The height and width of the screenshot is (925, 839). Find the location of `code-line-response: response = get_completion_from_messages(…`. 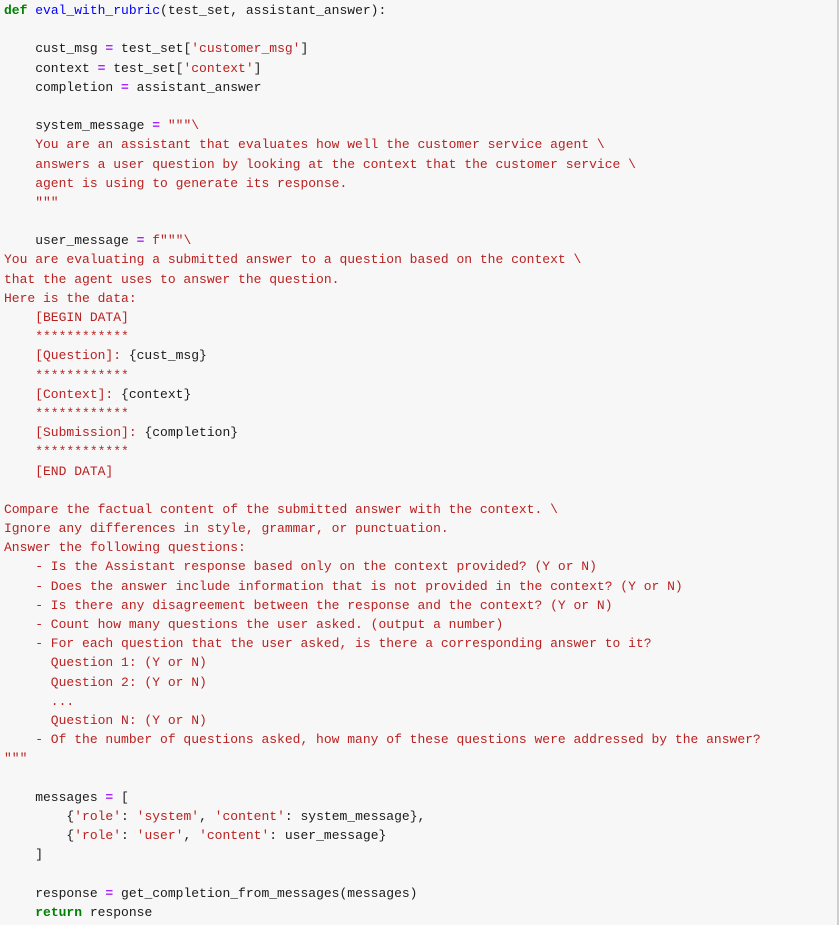

code-line-response: response = get_completion_from_messages(… is located at coordinates (420, 893).